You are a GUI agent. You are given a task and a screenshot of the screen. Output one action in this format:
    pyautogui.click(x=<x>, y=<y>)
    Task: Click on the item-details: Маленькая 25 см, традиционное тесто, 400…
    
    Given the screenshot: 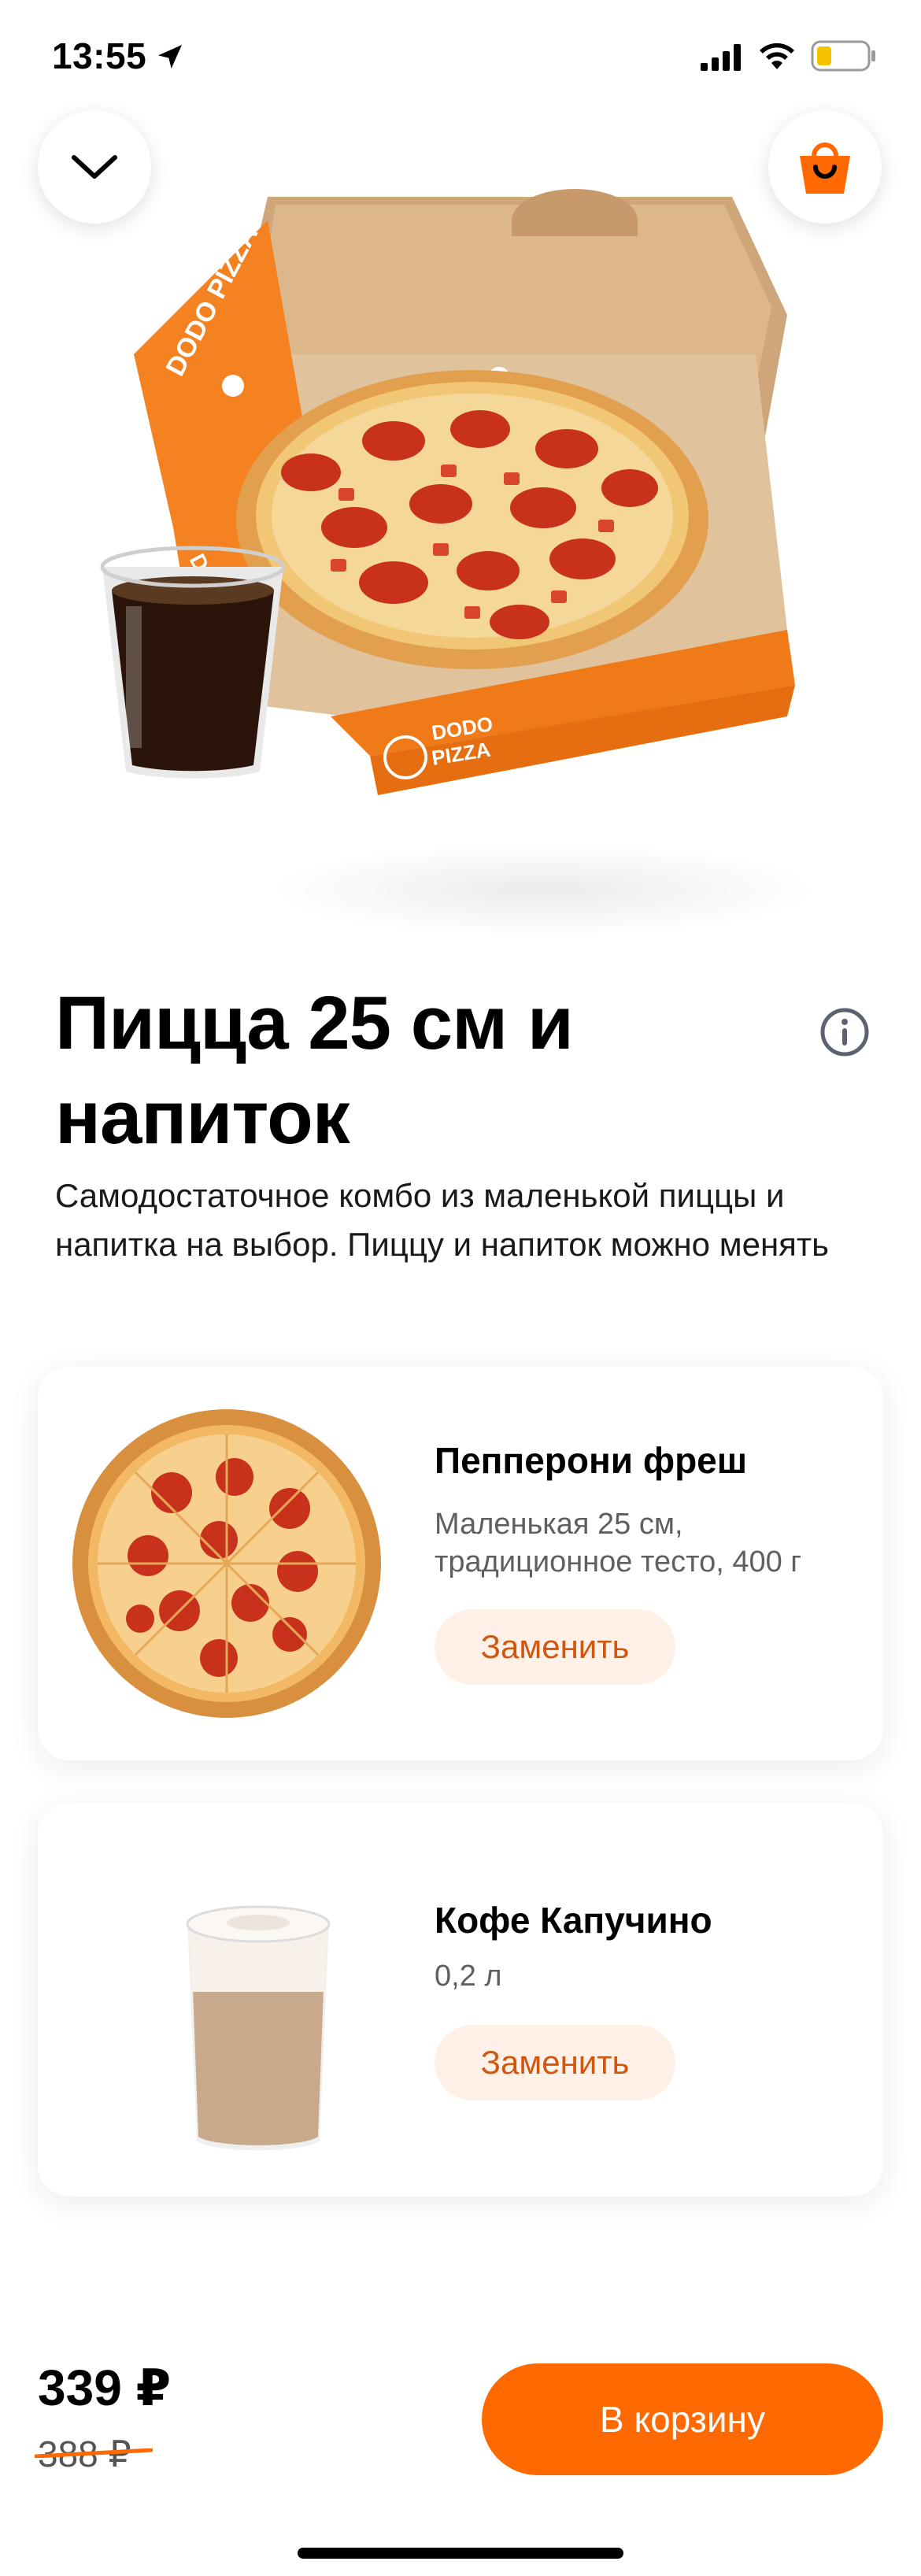 What is the action you would take?
    pyautogui.click(x=618, y=1543)
    